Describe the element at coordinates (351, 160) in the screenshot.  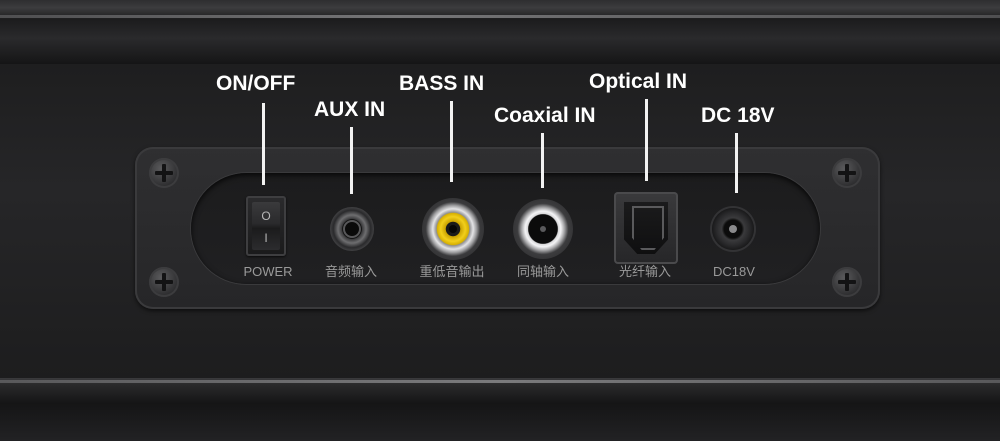
I see `leader-line-aux-in` at that location.